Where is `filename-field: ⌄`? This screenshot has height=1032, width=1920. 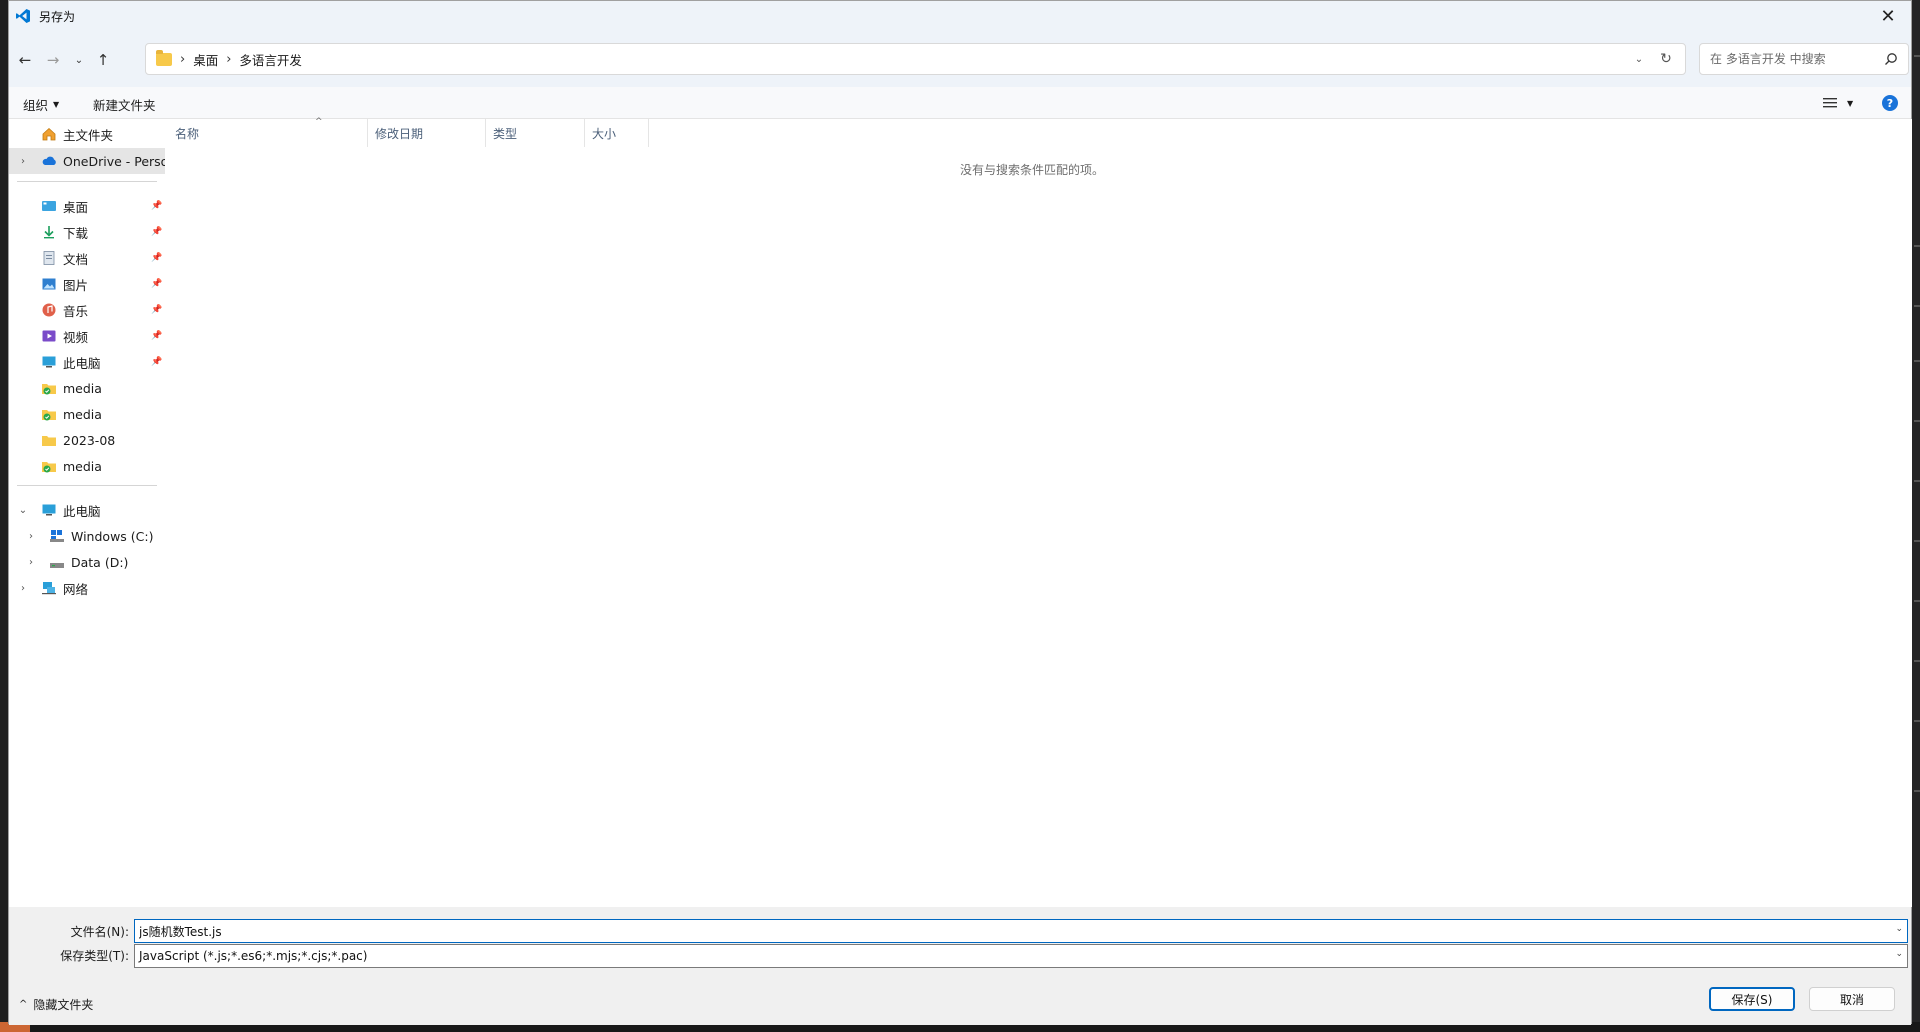 filename-field: ⌄ is located at coordinates (1021, 931).